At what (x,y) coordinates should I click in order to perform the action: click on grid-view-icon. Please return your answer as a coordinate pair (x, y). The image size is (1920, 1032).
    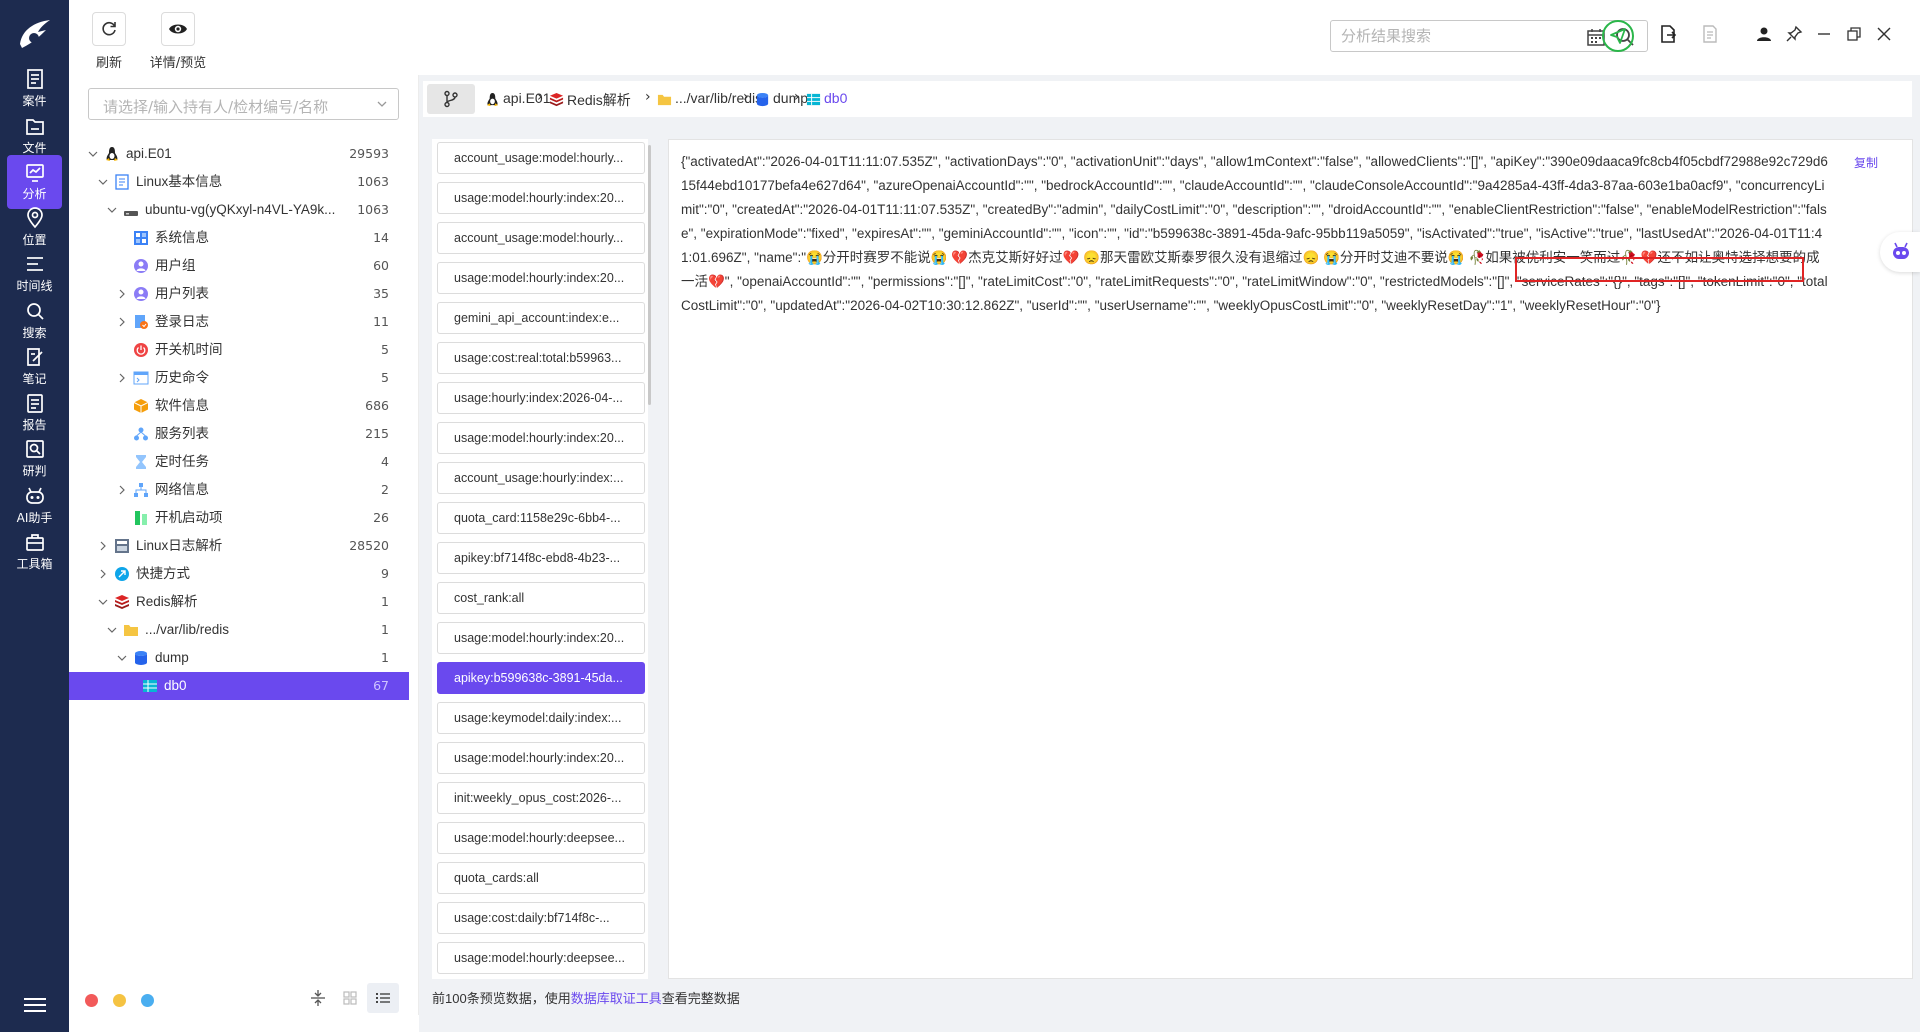
    Looking at the image, I should click on (350, 998).